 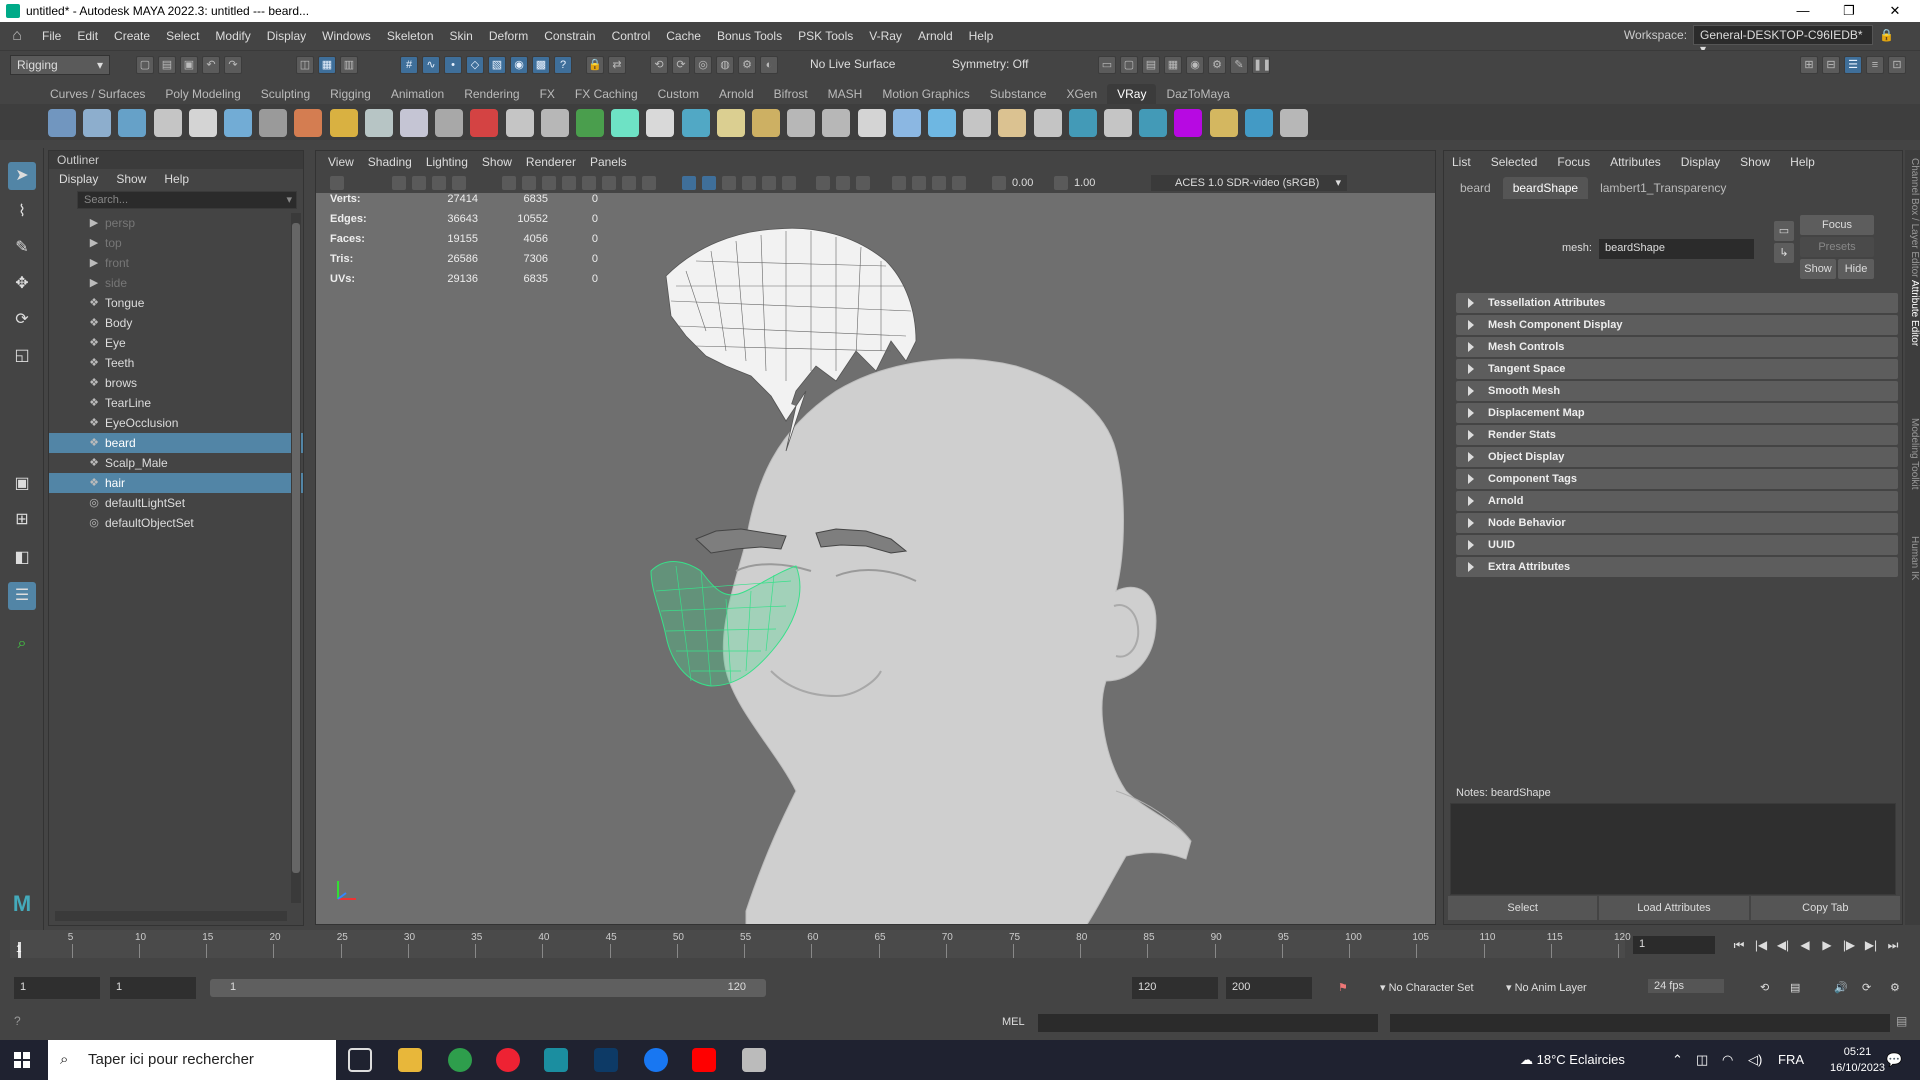 What do you see at coordinates (1249, 183) in the screenshot?
I see `color-space-dropdown: ACES 1.0 SDR-video (sRGB) ▾` at bounding box center [1249, 183].